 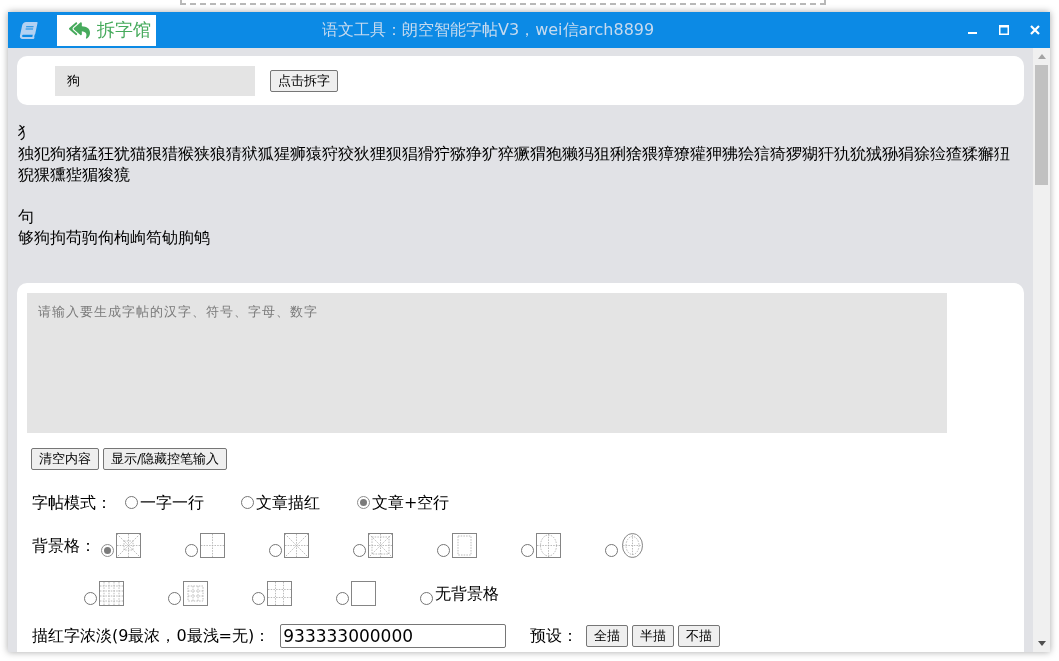 I want to click on option-label: 文章描红, so click(x=288, y=503).